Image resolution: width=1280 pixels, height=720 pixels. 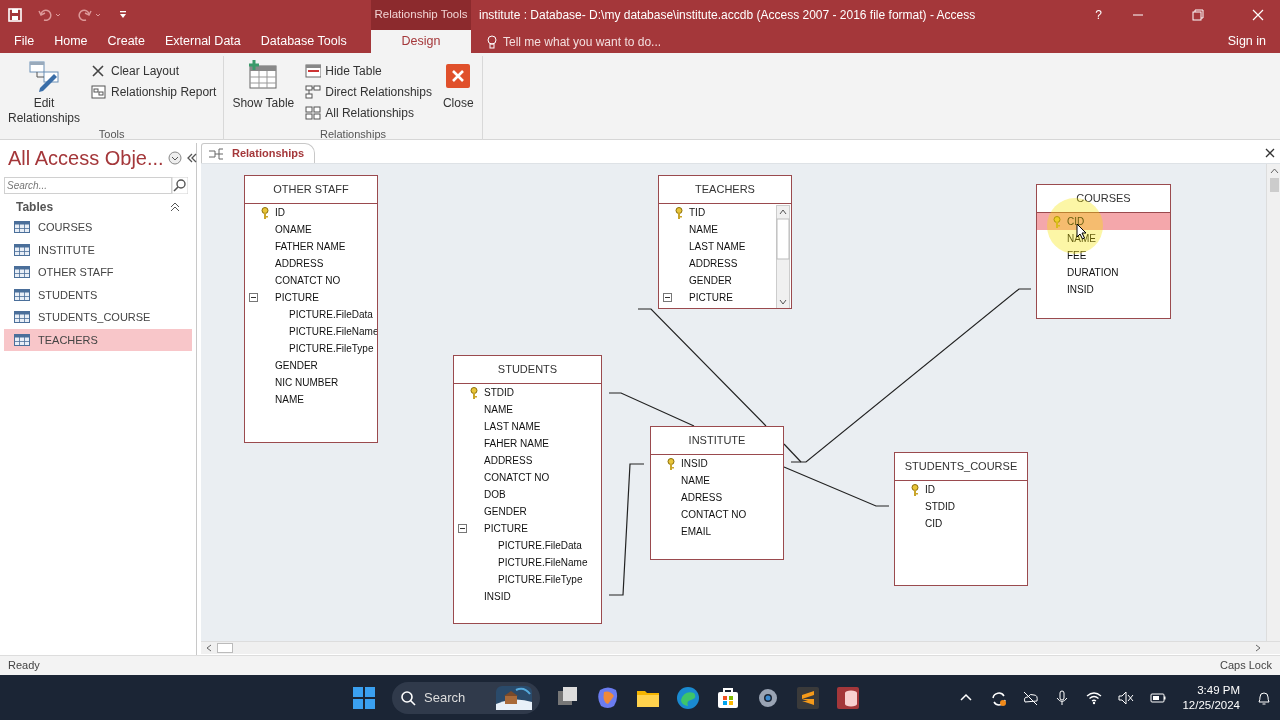 I want to click on table-title: INSTITUTE, so click(x=717, y=441).